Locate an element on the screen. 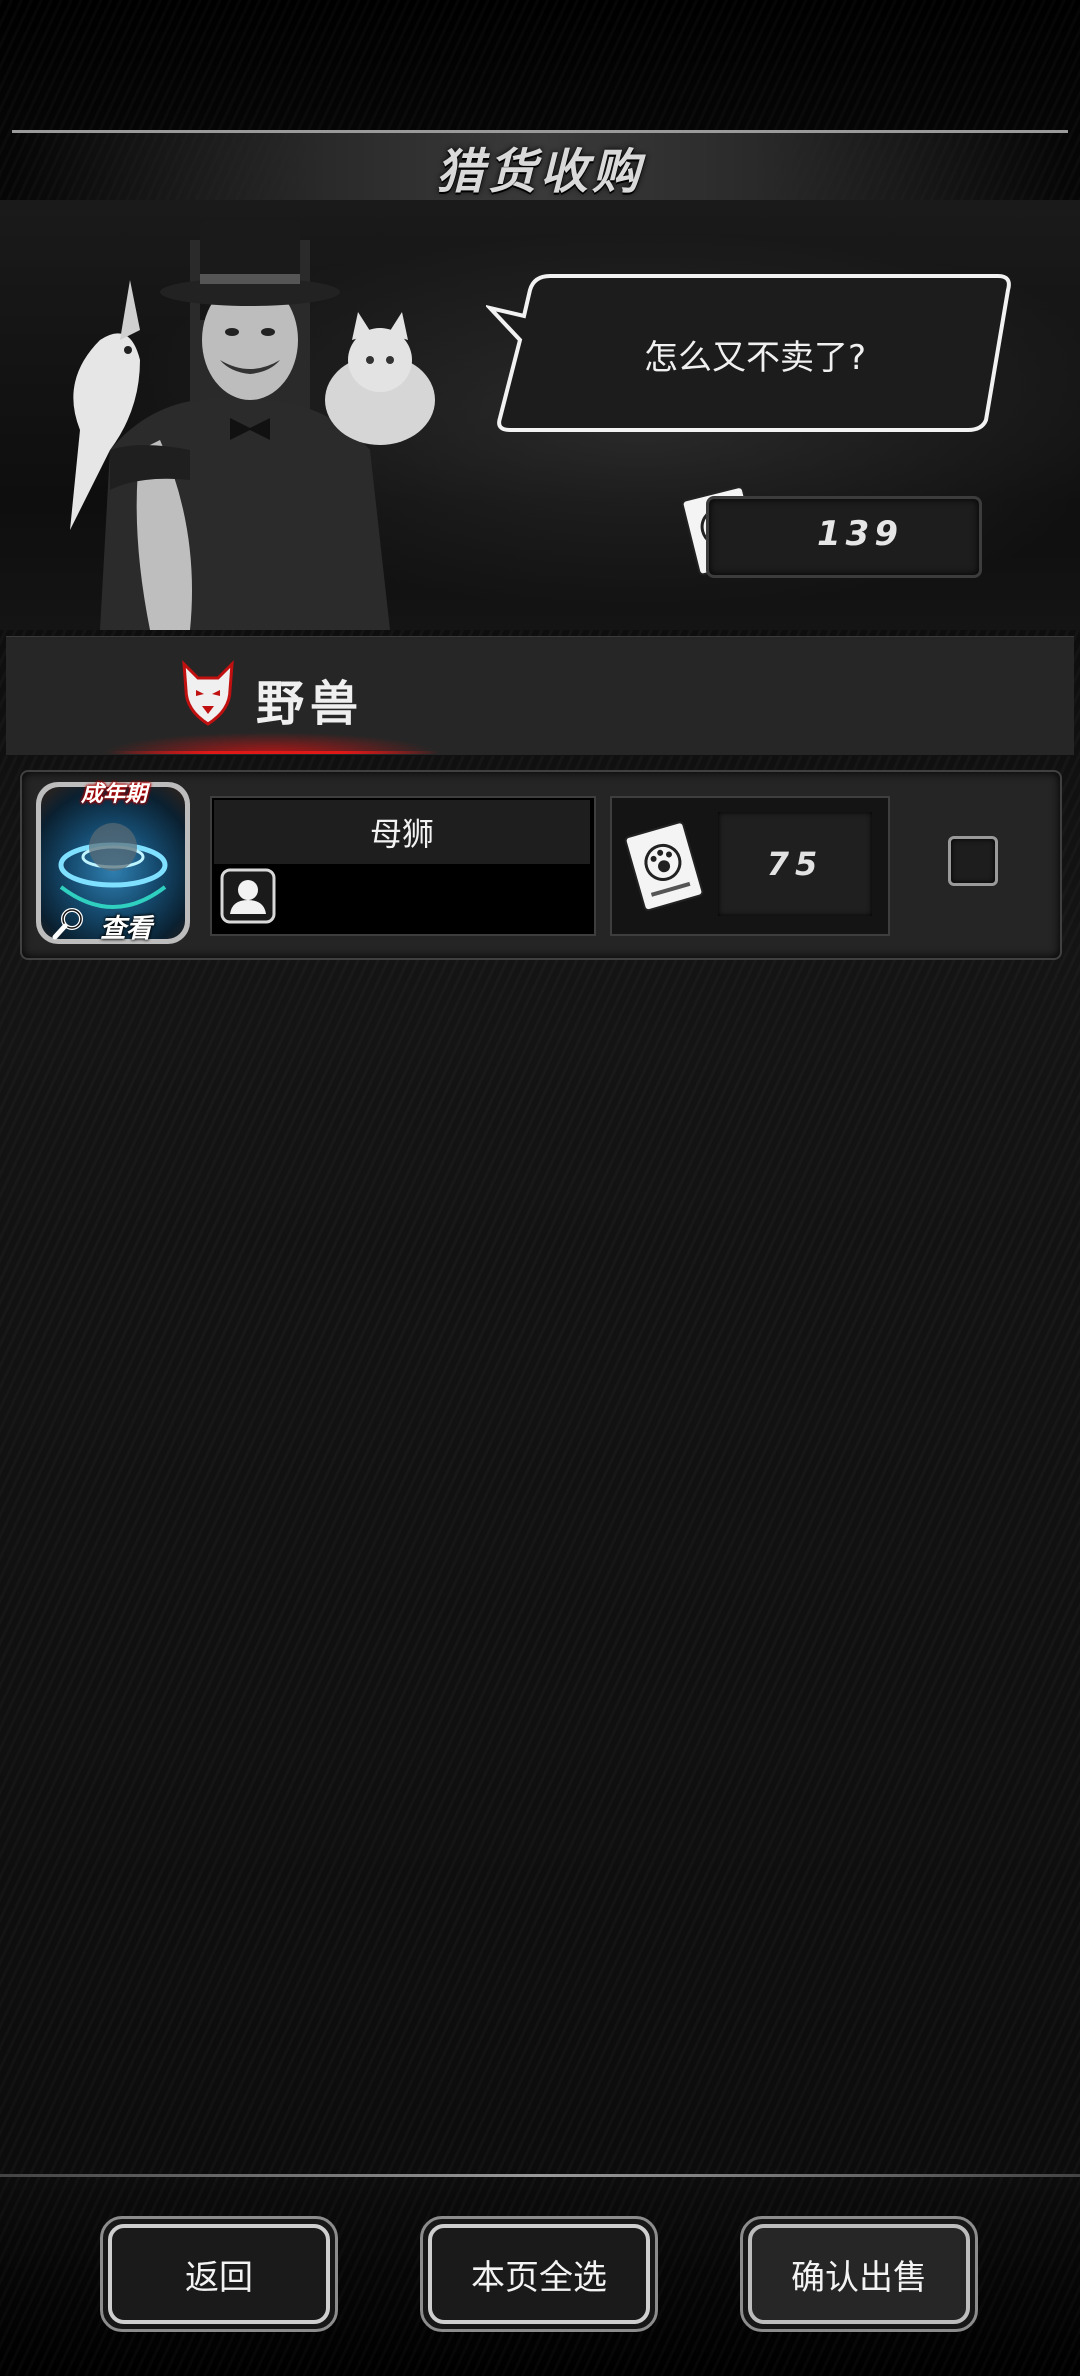 The height and width of the screenshot is (2376, 1080). confirm-sell-button-label: 确认出售 is located at coordinates (859, 2274).